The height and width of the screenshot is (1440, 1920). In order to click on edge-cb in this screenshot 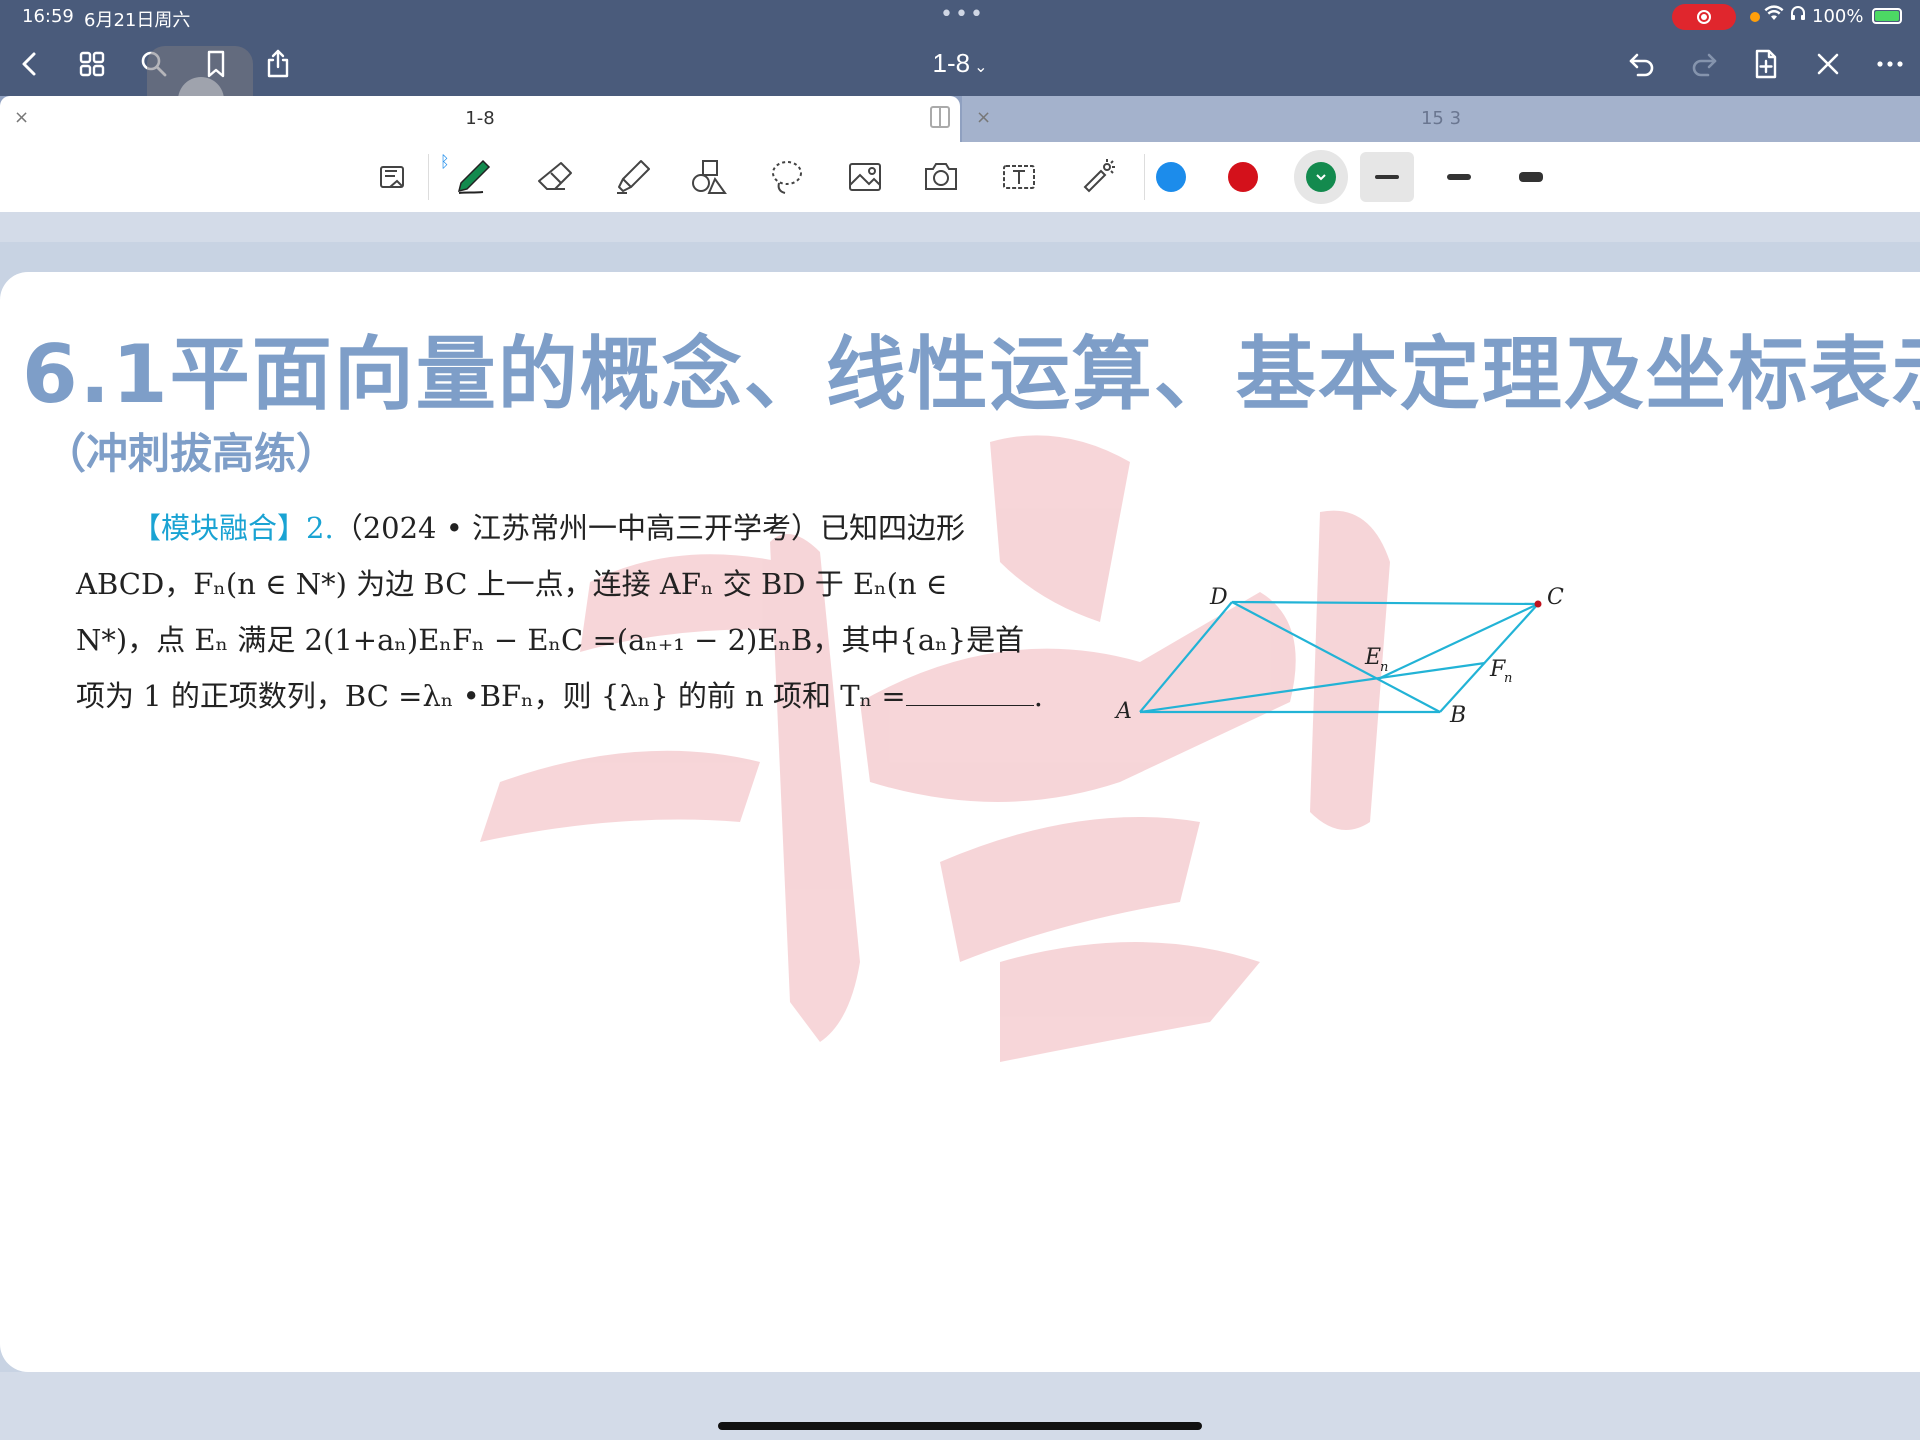, I will do `click(1489, 658)`.